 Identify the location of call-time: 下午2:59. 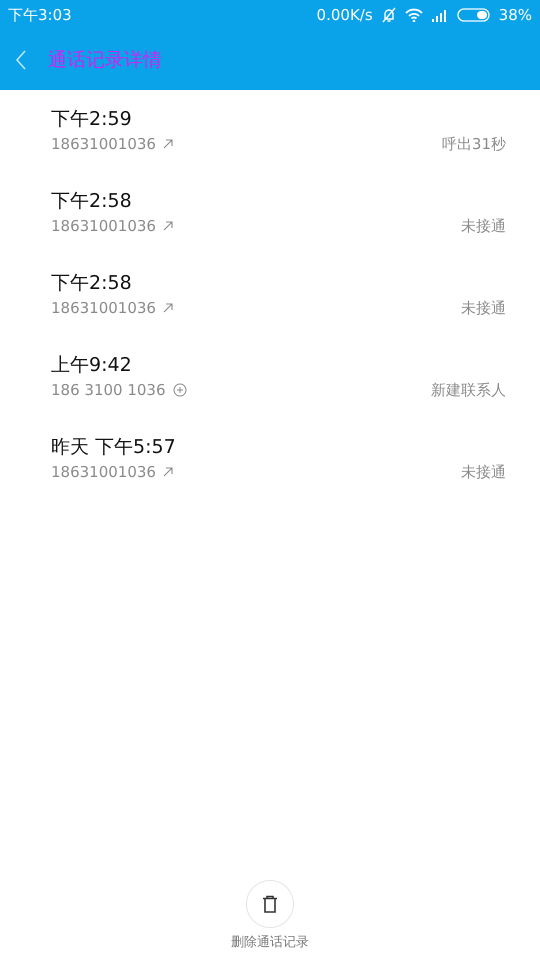
(92, 119).